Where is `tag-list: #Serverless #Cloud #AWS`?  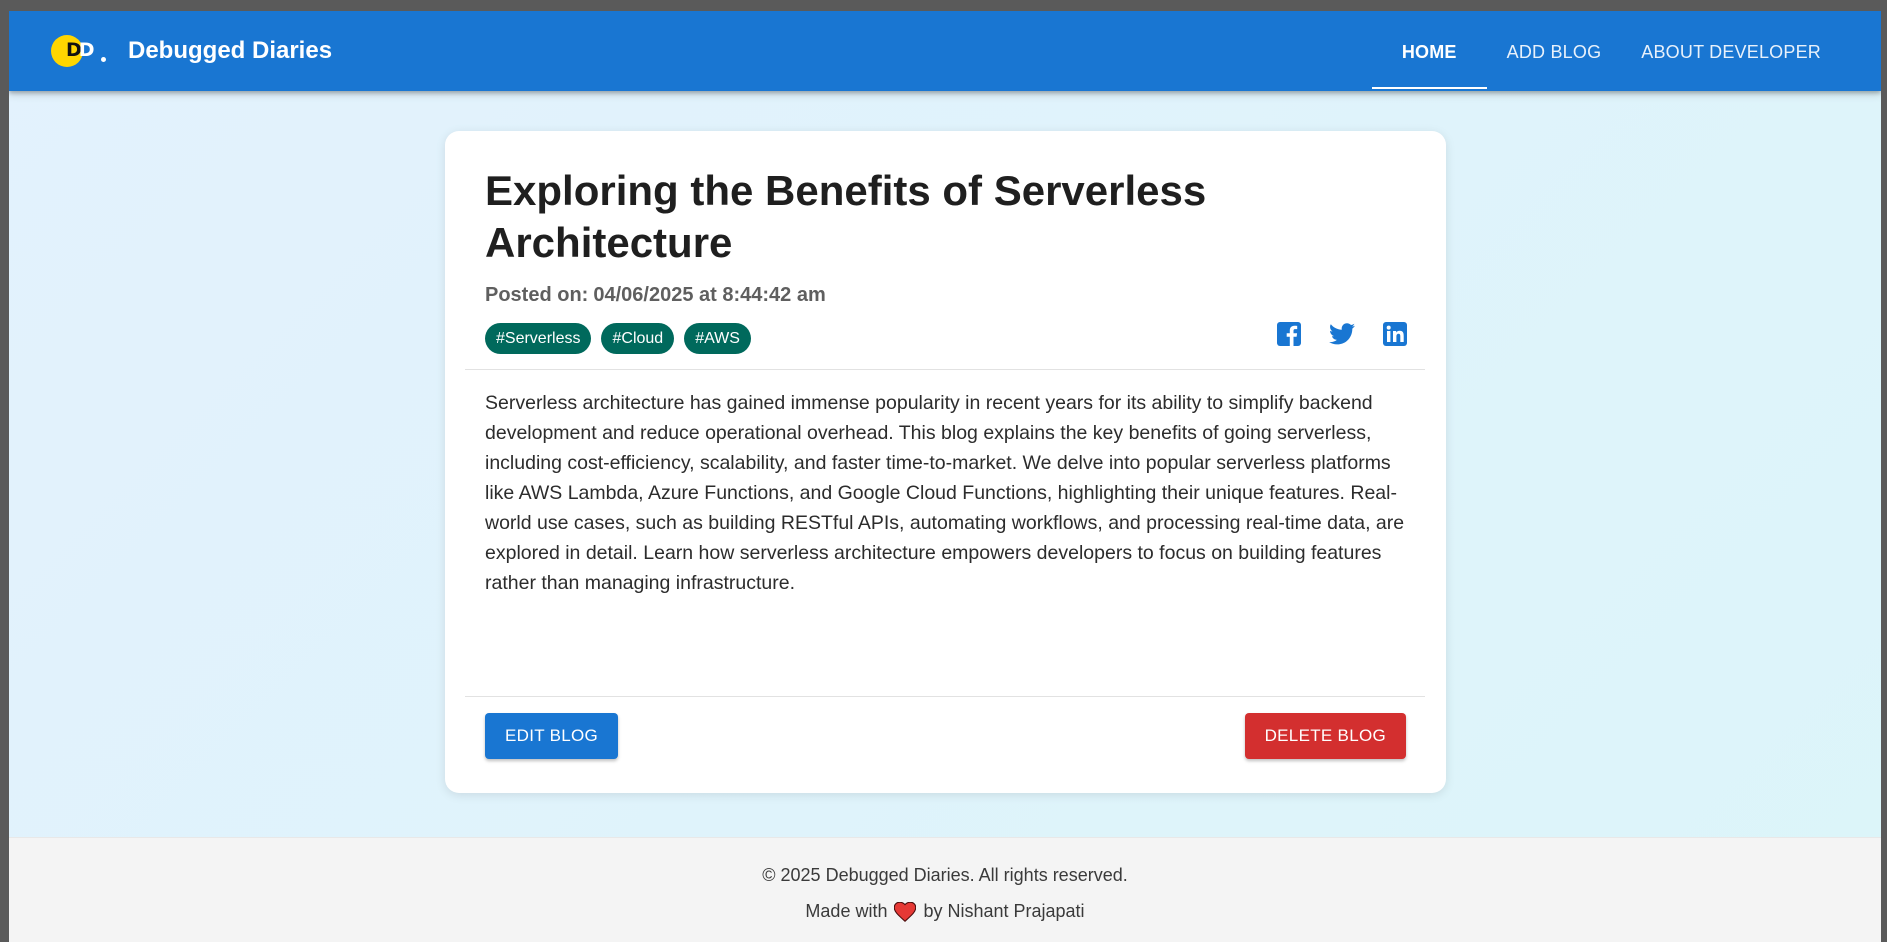
tag-list: #Serverless #Cloud #AWS is located at coordinates (618, 338).